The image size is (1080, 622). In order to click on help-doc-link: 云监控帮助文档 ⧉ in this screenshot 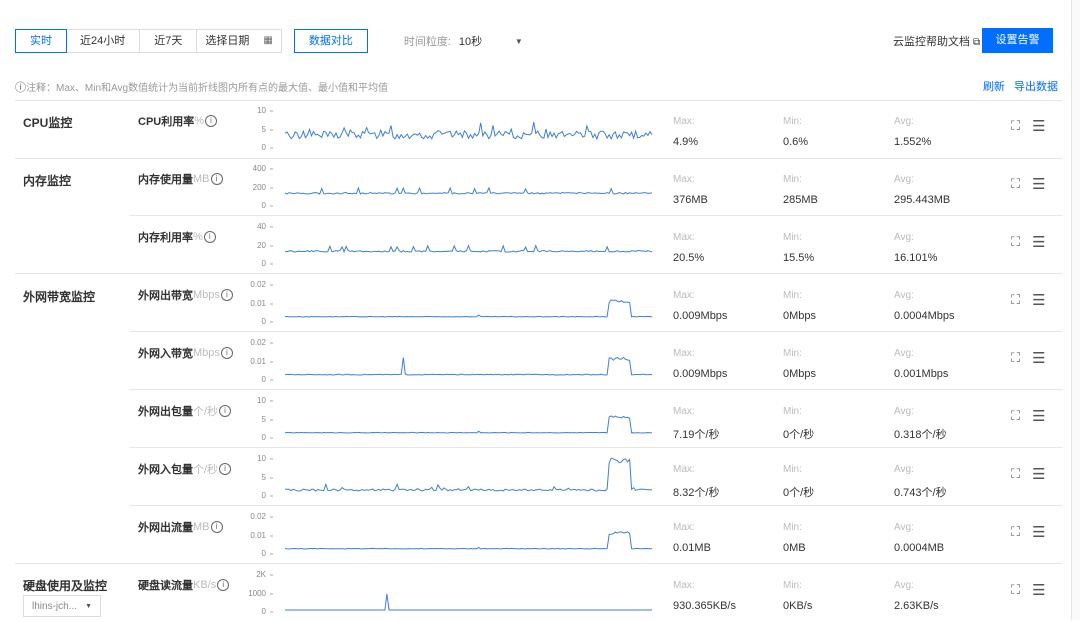, I will do `click(936, 41)`.